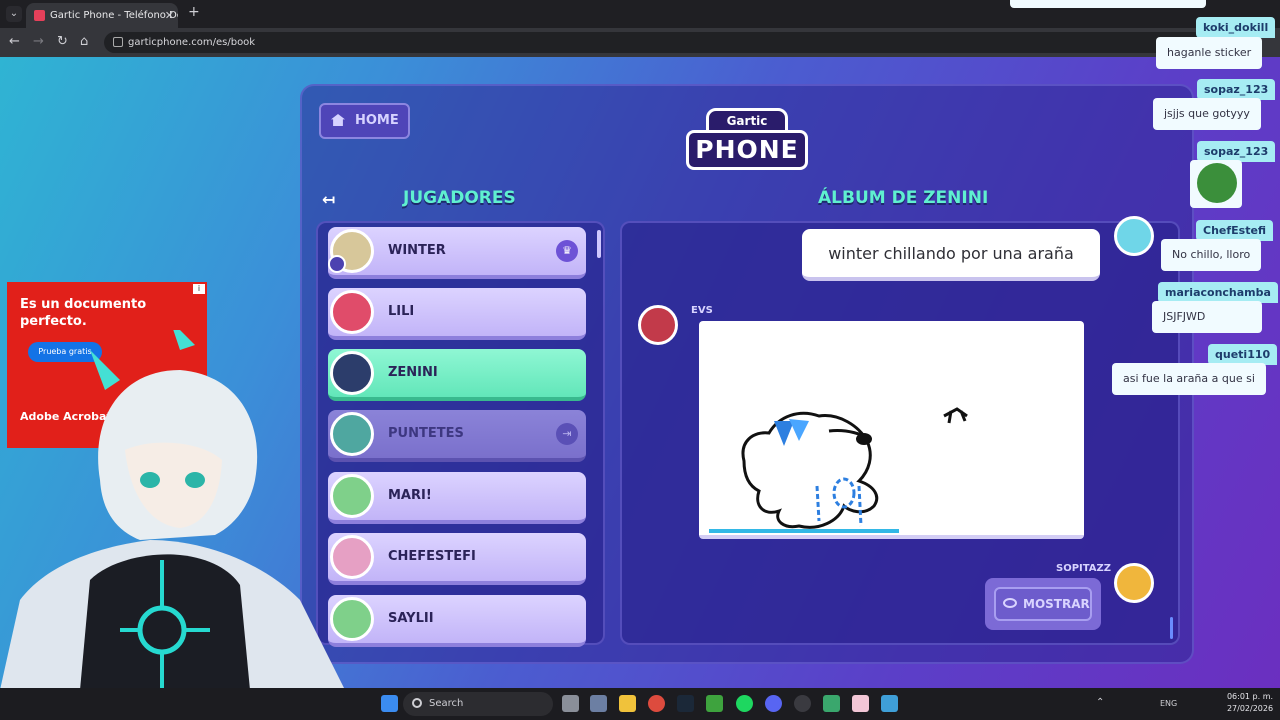 The height and width of the screenshot is (720, 1280). I want to click on exit-room-icon: ↤, so click(328, 199).